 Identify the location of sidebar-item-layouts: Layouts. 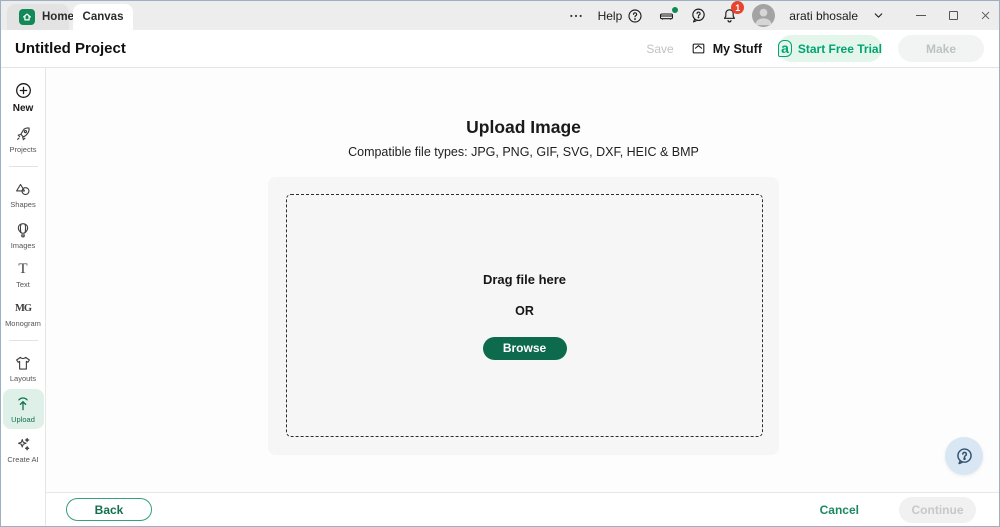
(23, 368).